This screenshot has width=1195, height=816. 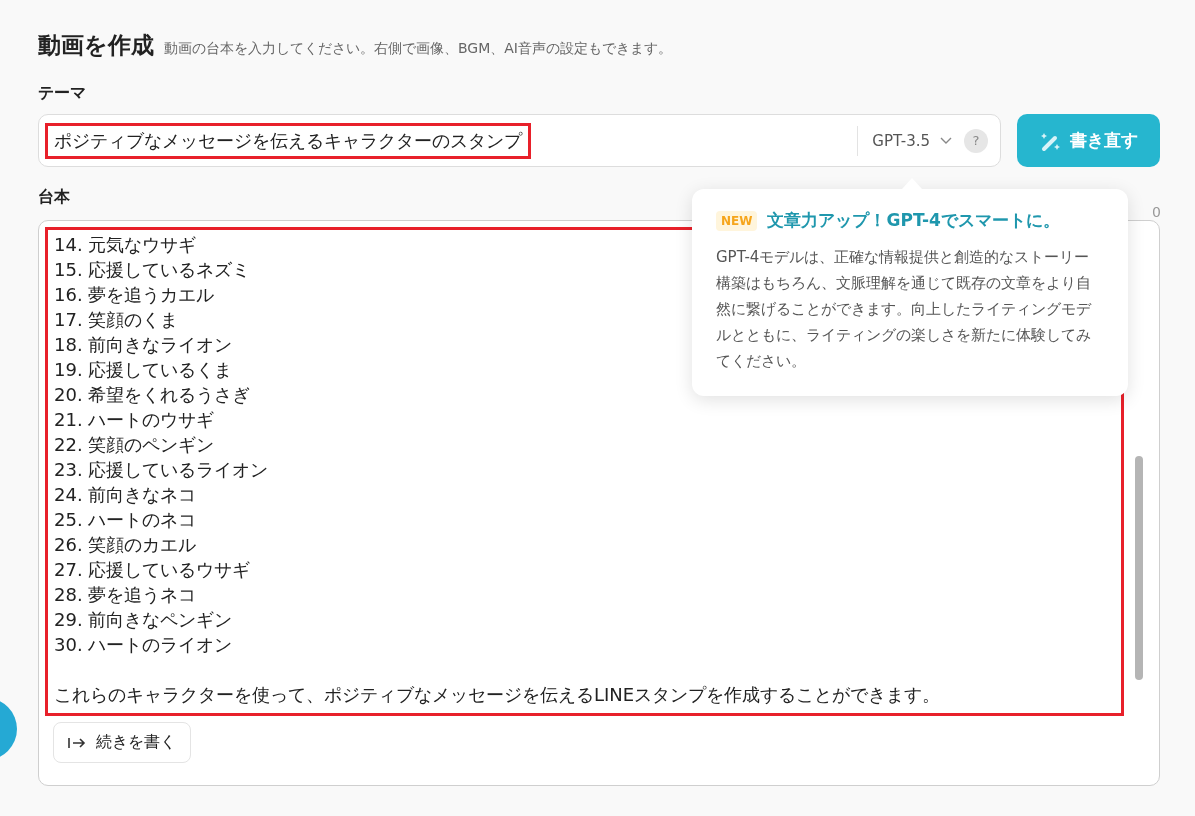 I want to click on script-line: 25. ハートのネコ, so click(x=125, y=520).